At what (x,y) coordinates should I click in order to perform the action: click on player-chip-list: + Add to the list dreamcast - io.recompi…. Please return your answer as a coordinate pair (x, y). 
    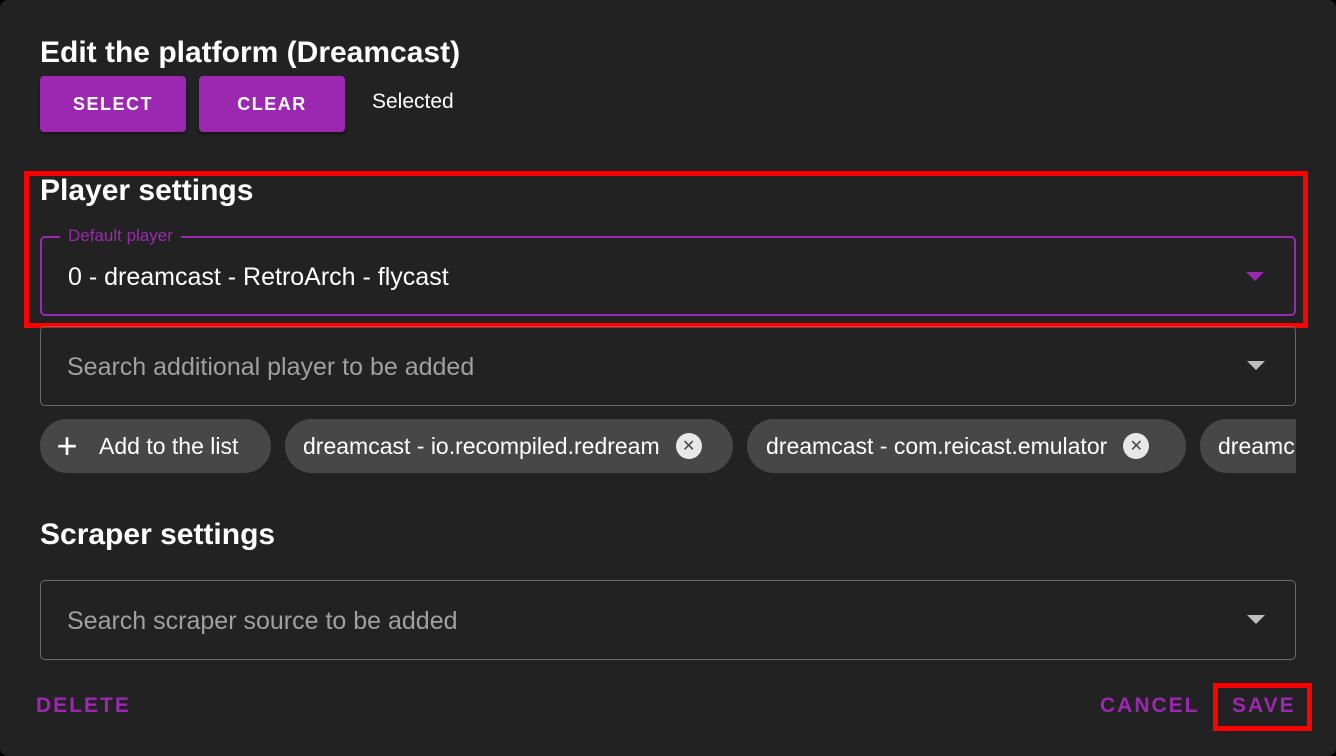
    Looking at the image, I should click on (668, 446).